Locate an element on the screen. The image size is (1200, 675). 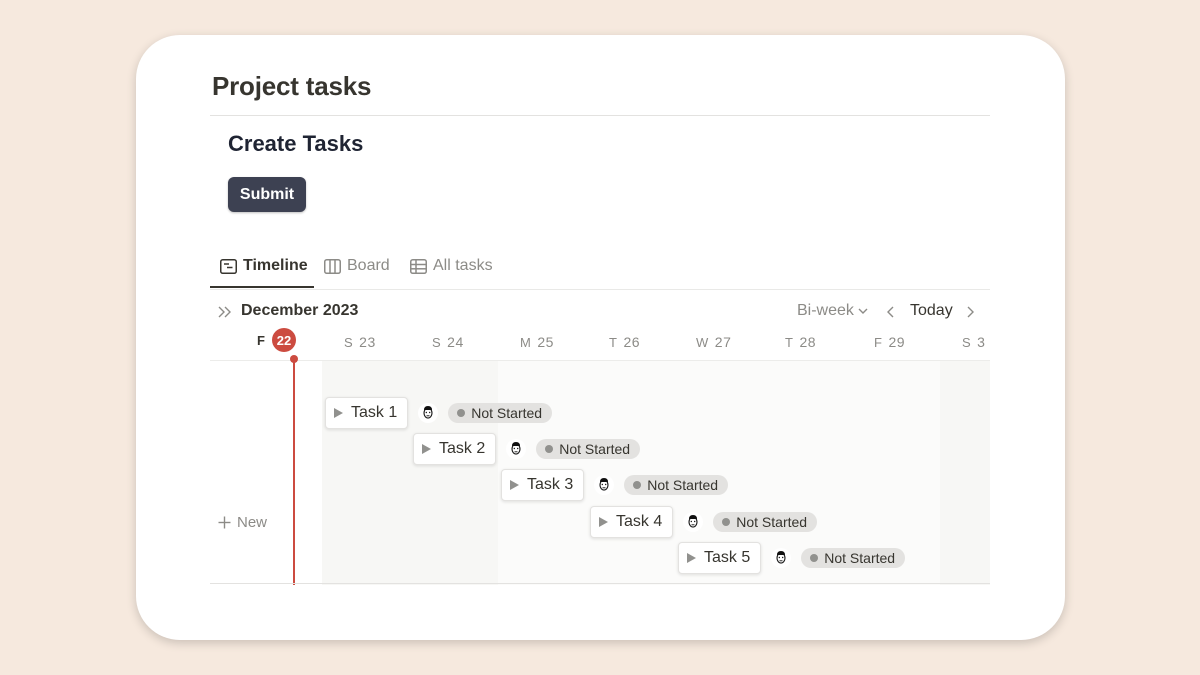
task-card: Task 4 is located at coordinates (632, 522).